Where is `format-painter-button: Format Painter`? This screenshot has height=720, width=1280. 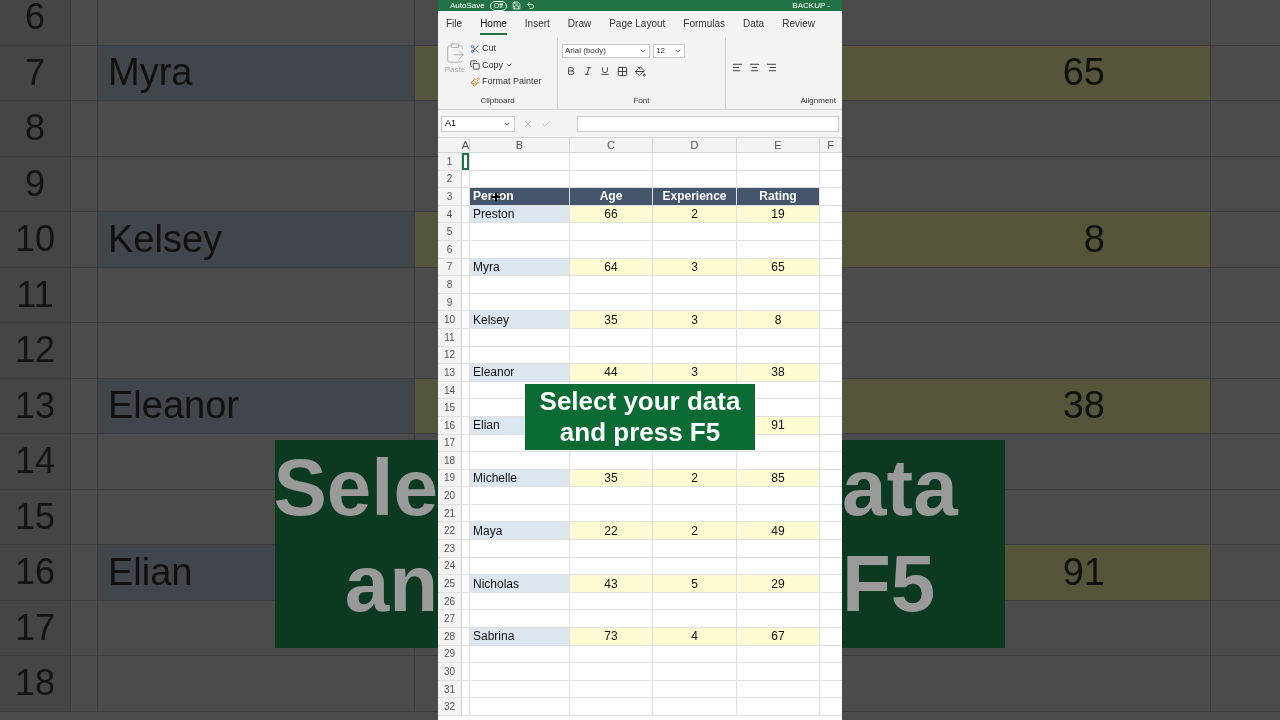 format-painter-button: Format Painter is located at coordinates (506, 82).